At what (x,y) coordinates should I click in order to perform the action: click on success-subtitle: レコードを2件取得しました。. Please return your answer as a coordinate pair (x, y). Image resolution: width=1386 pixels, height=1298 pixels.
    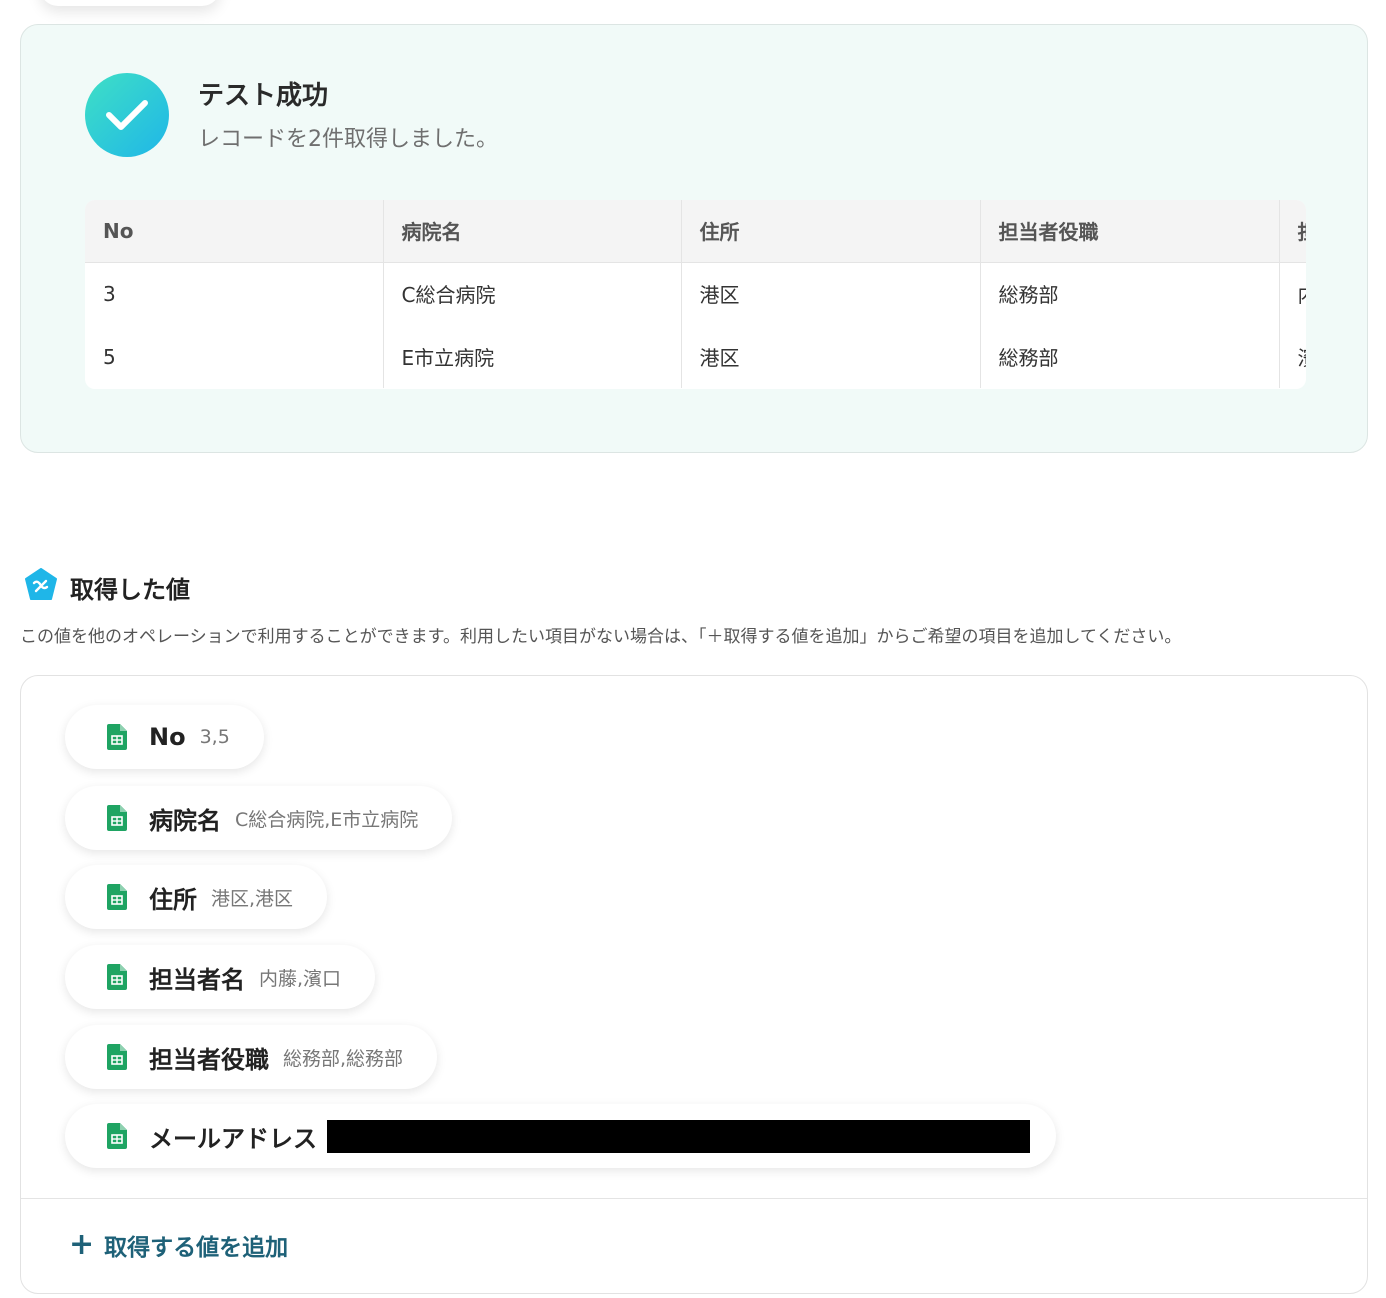
    Looking at the image, I should click on (348, 139).